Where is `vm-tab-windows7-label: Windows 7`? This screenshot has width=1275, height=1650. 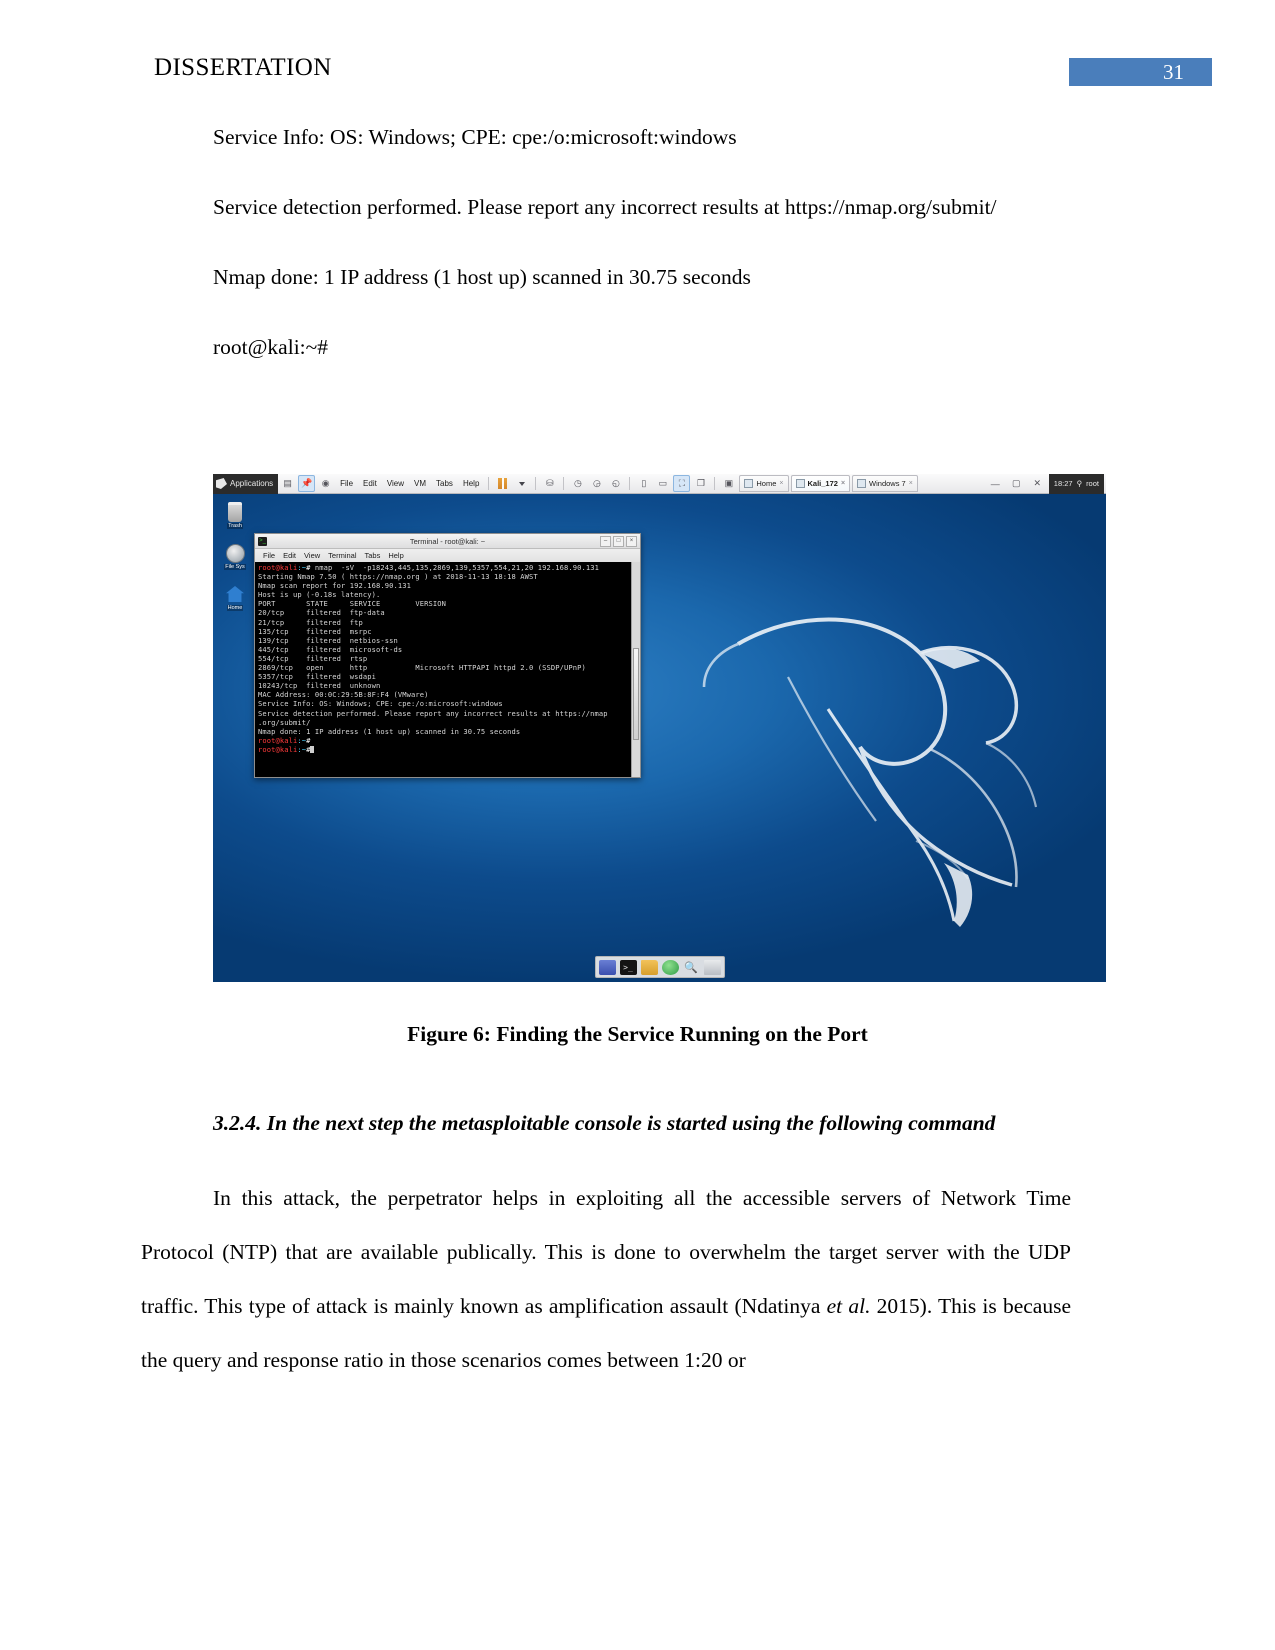 vm-tab-windows7-label: Windows 7 is located at coordinates (887, 483).